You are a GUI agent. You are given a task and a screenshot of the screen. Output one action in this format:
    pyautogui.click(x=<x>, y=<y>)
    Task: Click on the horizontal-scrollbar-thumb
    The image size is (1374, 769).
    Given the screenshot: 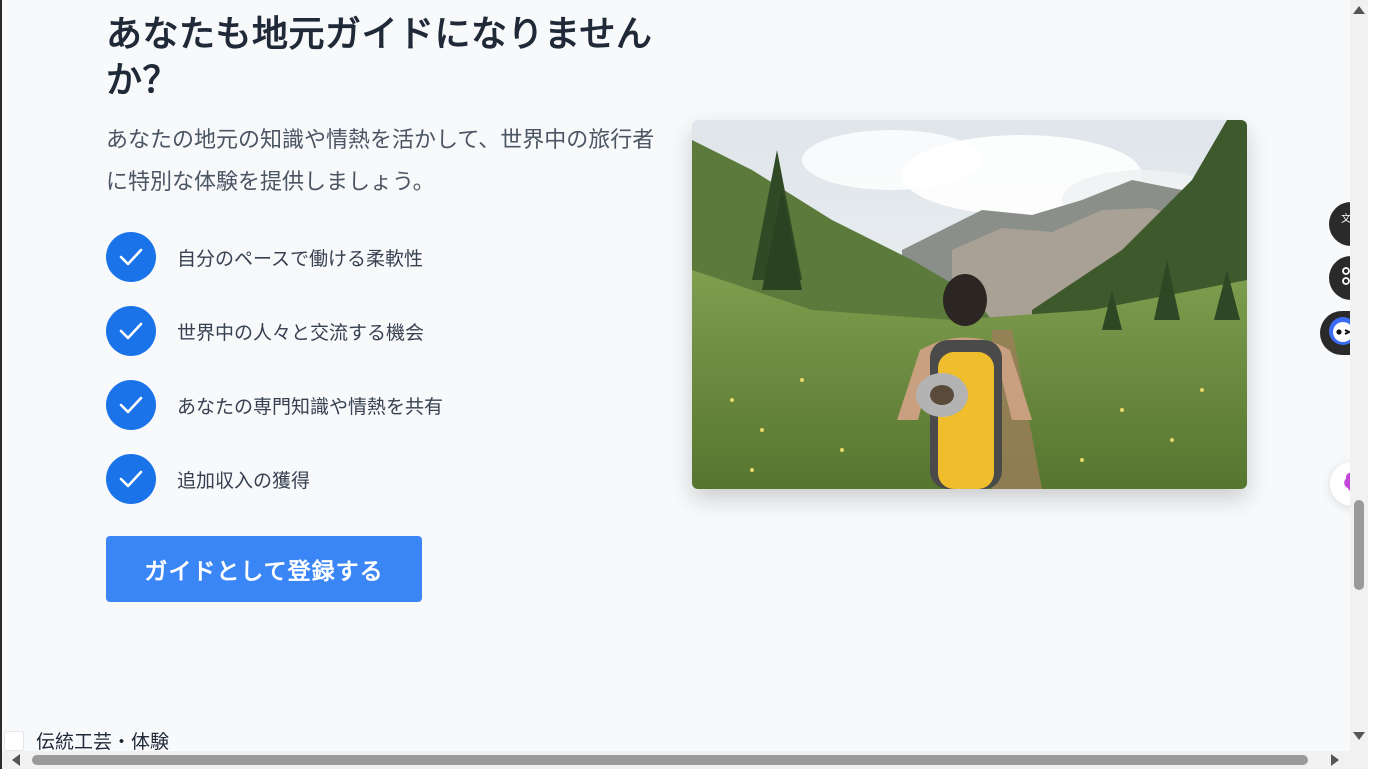 What is the action you would take?
    pyautogui.click(x=670, y=760)
    